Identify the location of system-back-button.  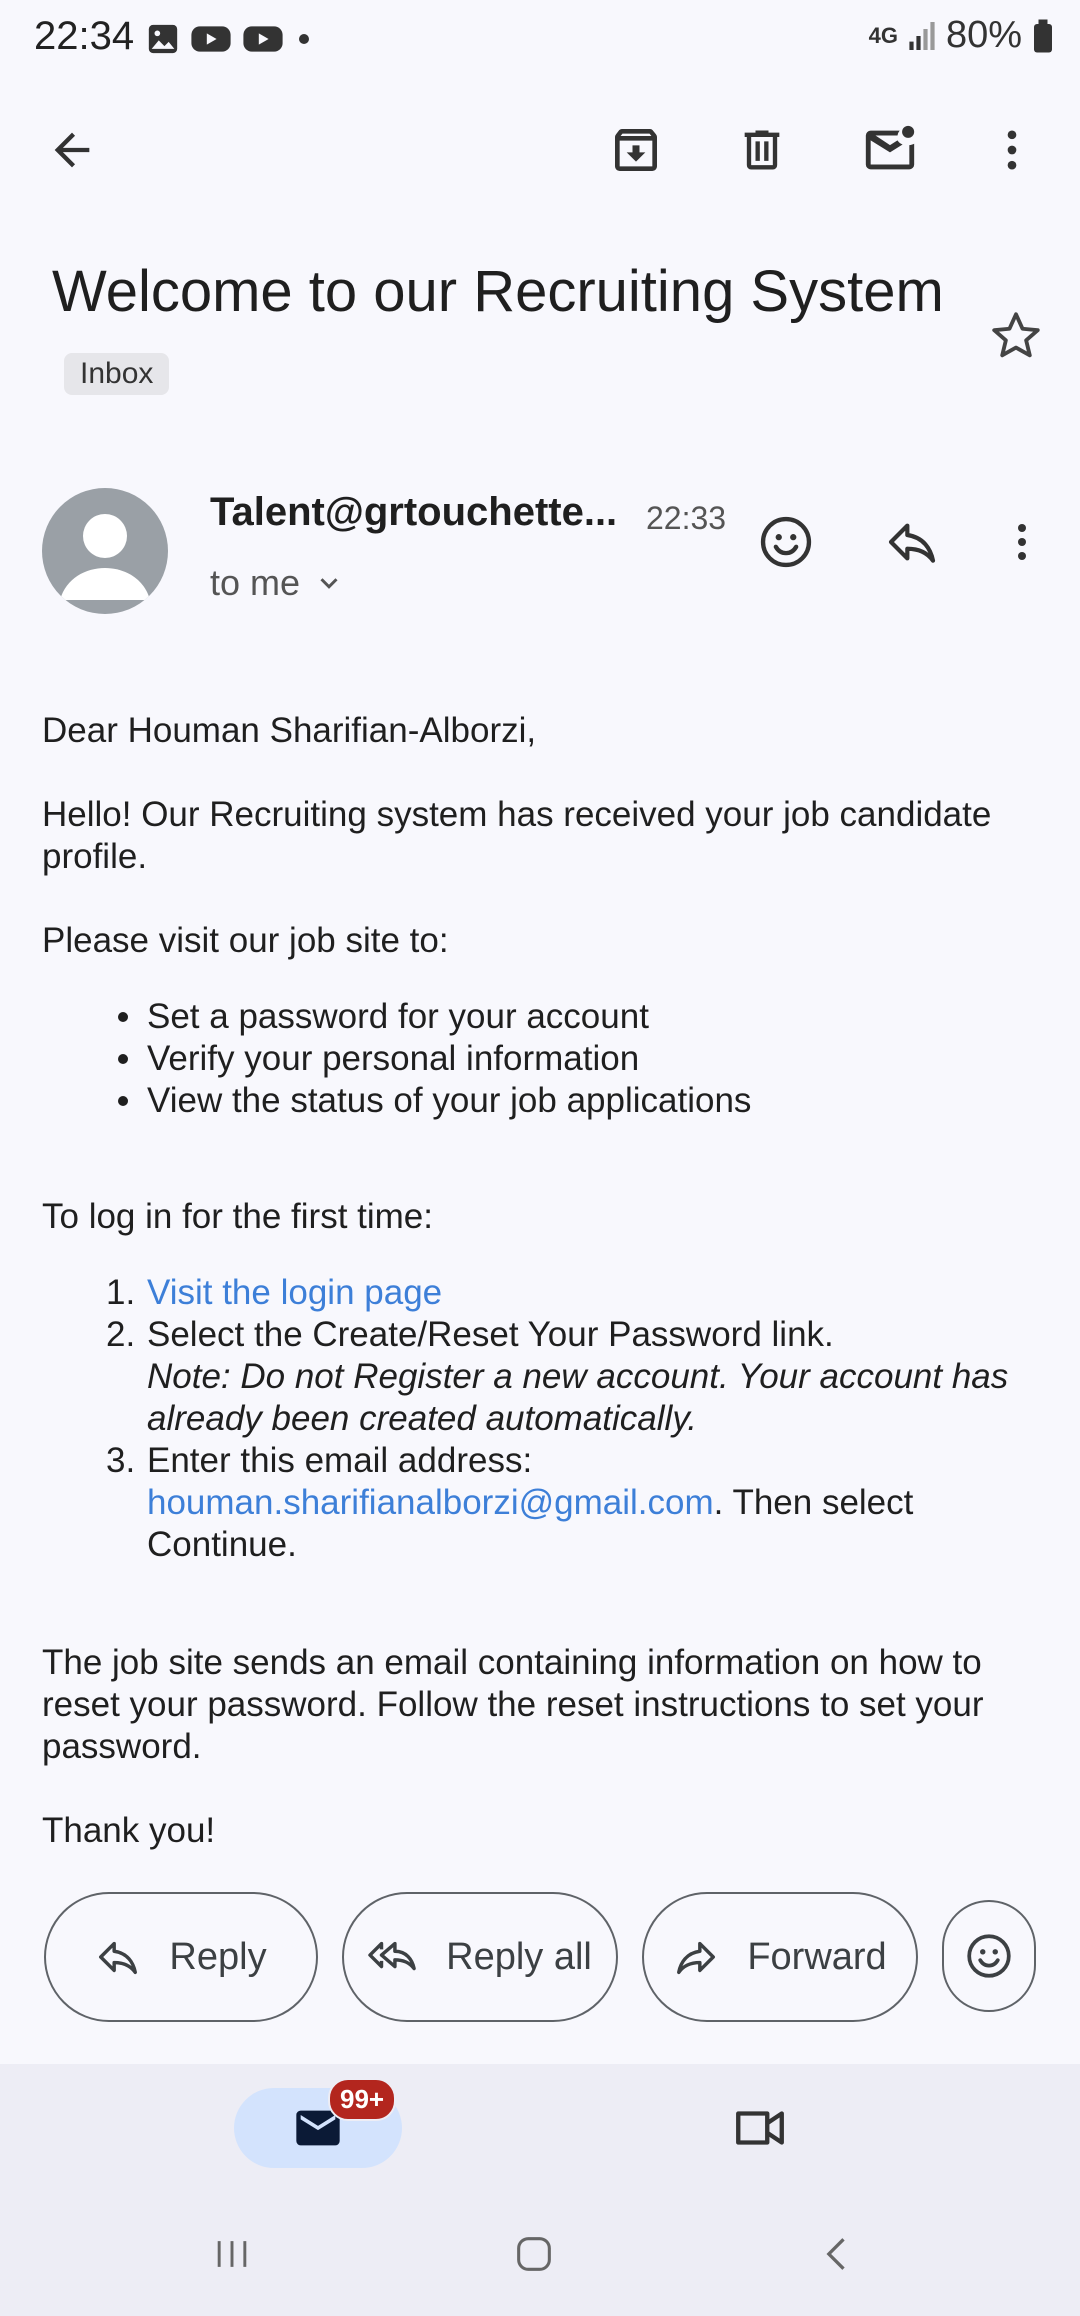
(838, 2254).